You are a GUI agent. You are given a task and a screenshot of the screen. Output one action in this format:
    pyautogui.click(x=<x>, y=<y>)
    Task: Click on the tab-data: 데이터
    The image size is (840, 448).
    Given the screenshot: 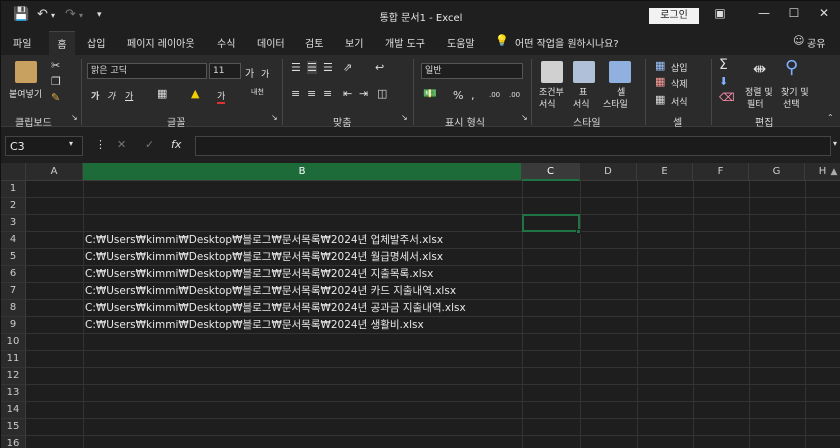 What is the action you would take?
    pyautogui.click(x=271, y=42)
    